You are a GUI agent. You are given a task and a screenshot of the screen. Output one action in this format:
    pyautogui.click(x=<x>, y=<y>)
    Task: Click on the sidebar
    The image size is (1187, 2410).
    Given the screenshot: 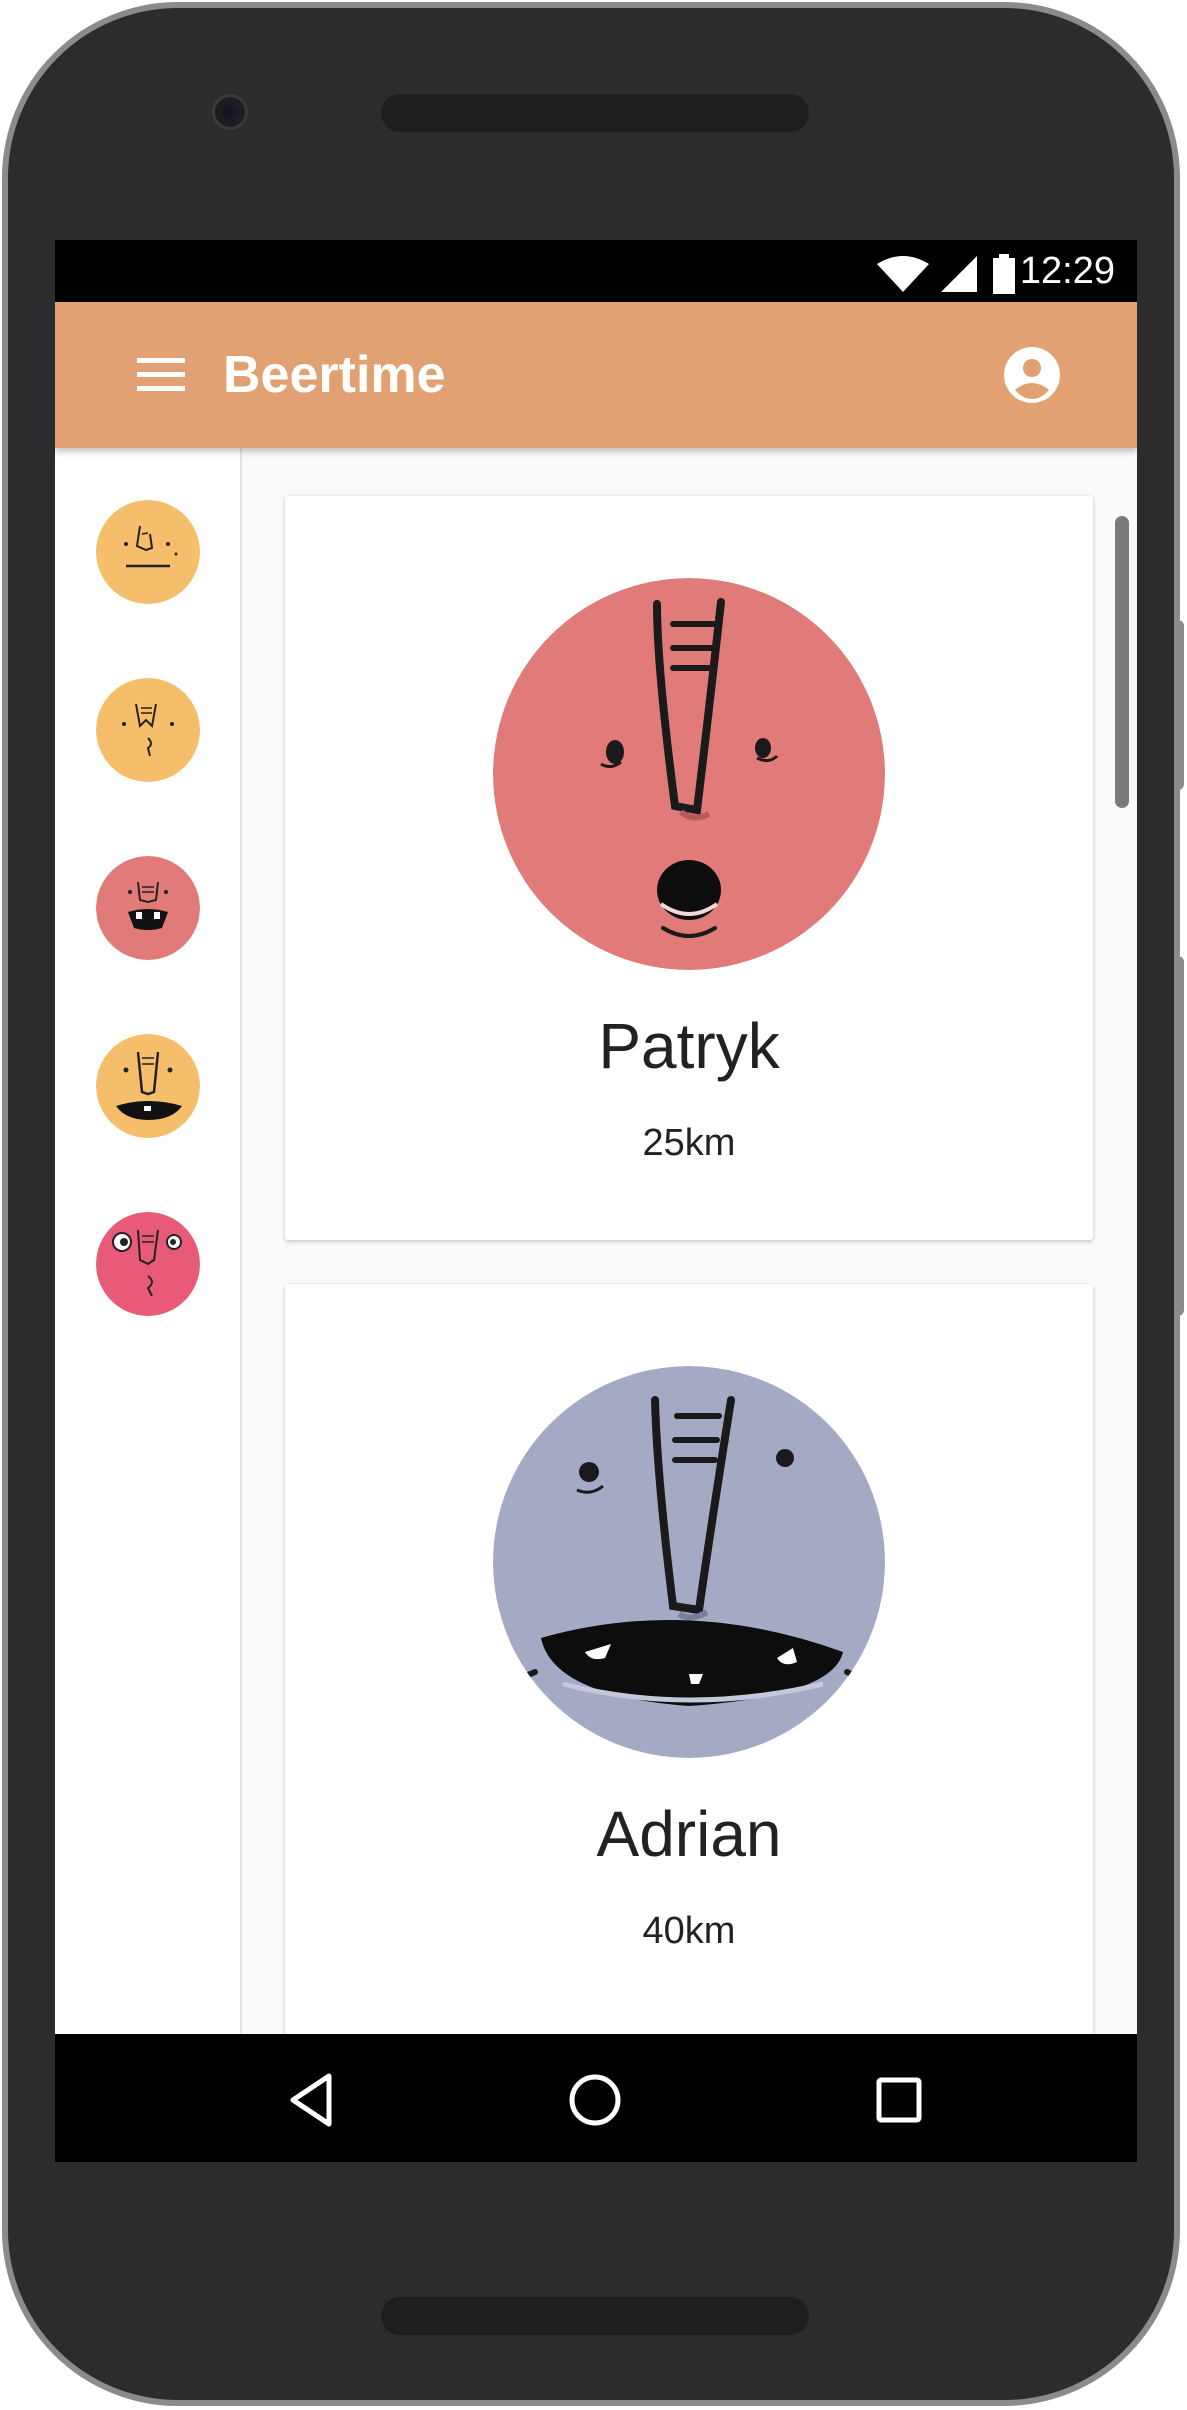 What is the action you would take?
    pyautogui.click(x=148, y=1247)
    